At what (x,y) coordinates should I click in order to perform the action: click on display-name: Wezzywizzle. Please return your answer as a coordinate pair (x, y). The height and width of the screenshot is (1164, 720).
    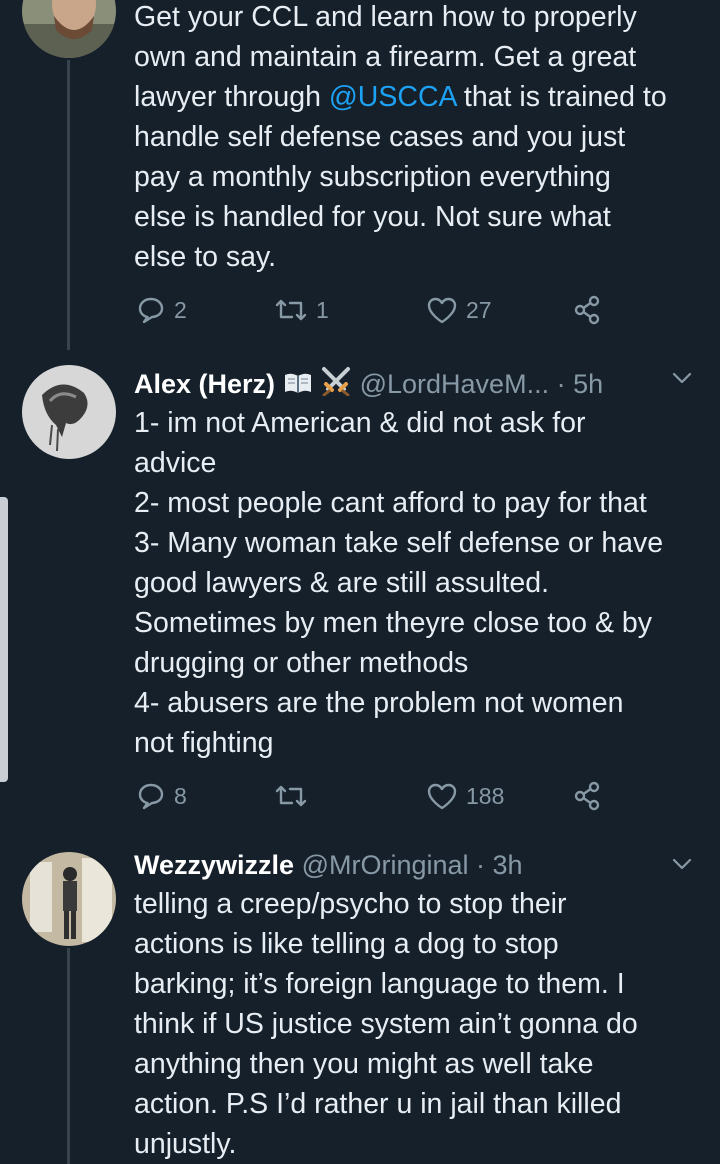
    Looking at the image, I should click on (214, 865).